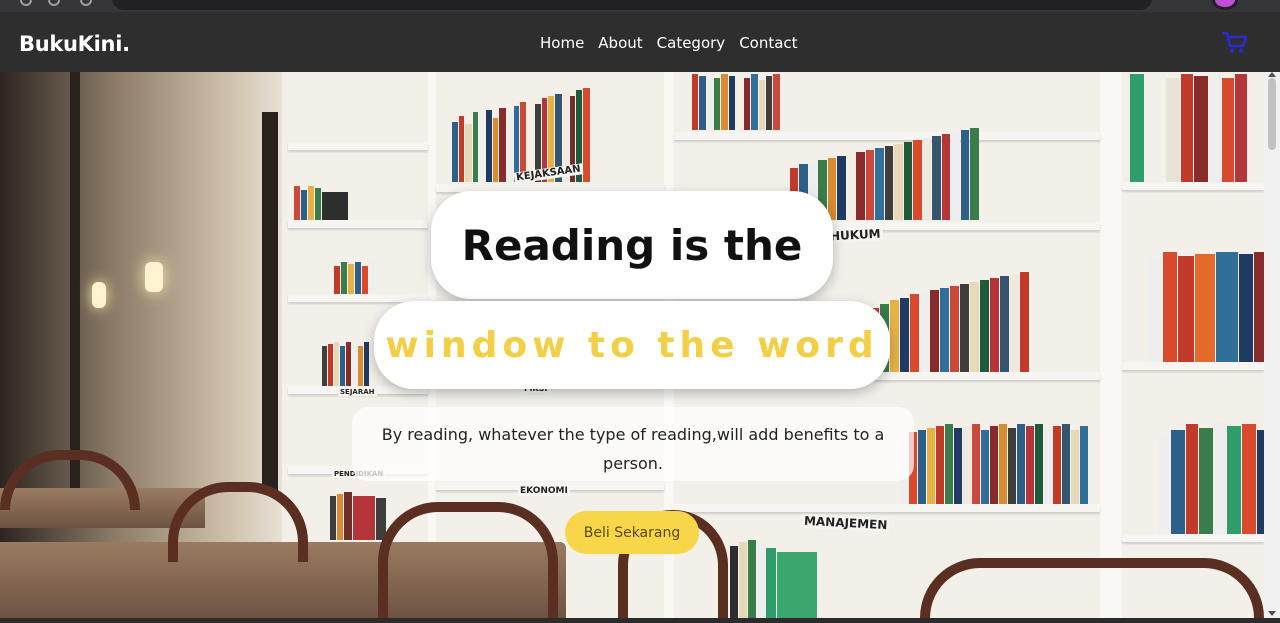 This screenshot has height=623, width=1280. I want to click on browser-chrome, so click(640, 6).